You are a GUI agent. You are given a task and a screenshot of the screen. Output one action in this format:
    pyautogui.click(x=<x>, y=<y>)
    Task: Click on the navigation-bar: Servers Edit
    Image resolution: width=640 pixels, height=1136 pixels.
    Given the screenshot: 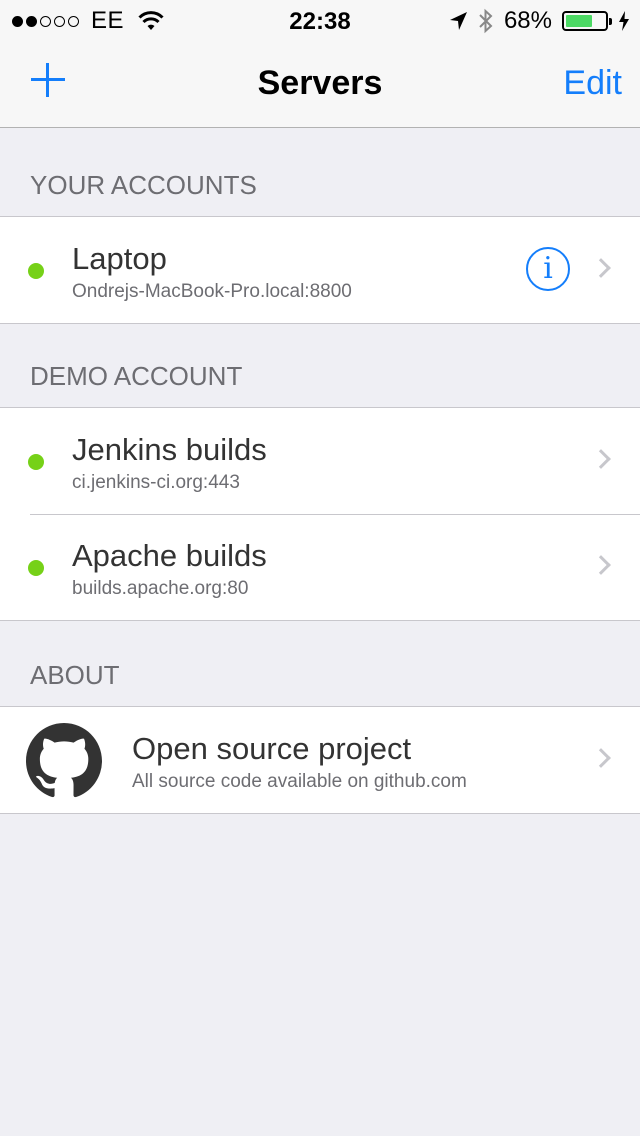 What is the action you would take?
    pyautogui.click(x=320, y=84)
    